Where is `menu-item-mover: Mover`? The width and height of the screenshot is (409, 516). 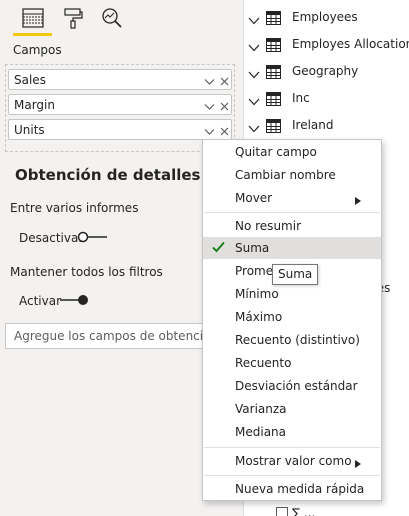 menu-item-mover: Mover is located at coordinates (292, 198).